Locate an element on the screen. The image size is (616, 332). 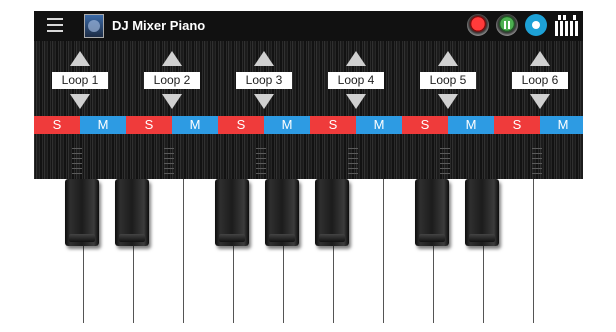
app-logo is located at coordinates (94, 26).